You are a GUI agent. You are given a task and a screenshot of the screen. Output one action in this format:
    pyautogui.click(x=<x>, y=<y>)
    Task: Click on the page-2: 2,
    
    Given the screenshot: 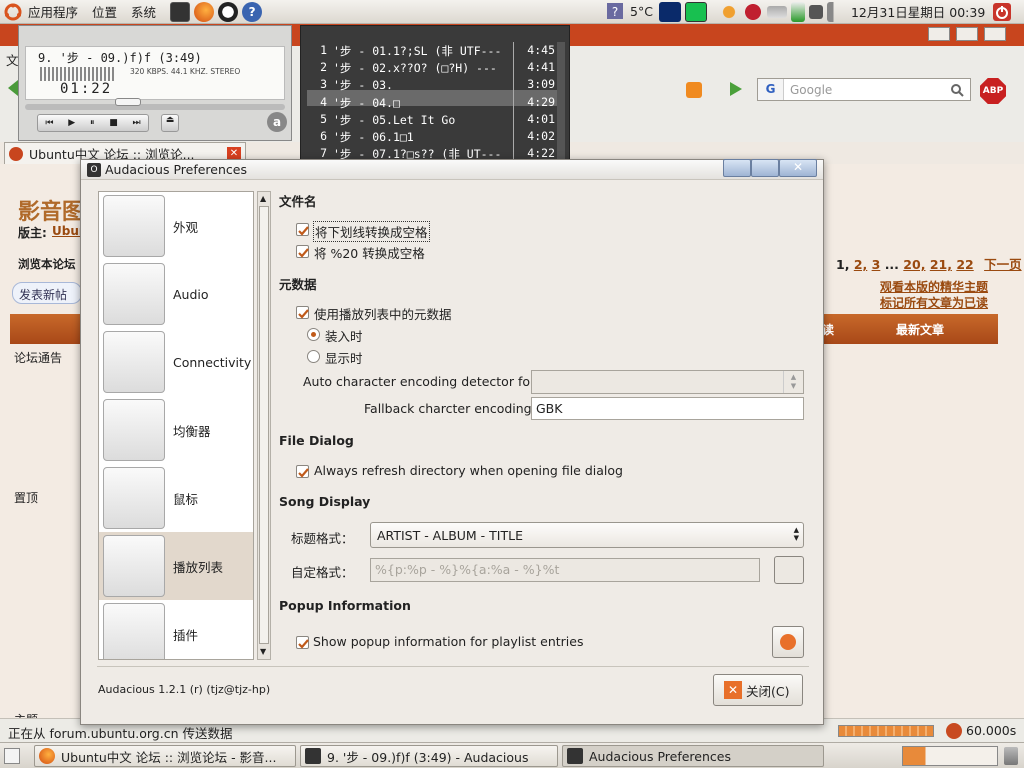 What is the action you would take?
    pyautogui.click(x=860, y=264)
    